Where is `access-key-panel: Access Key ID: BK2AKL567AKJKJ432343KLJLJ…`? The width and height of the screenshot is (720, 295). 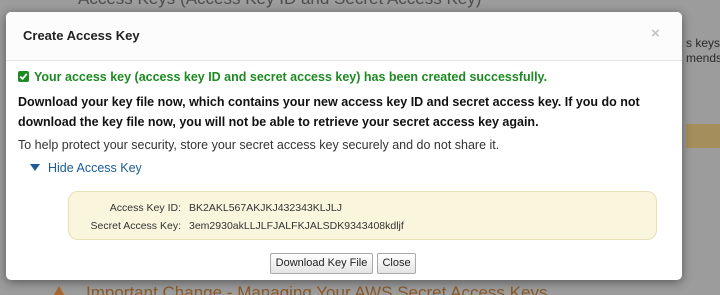 access-key-panel: Access Key ID: BK2AKL567AKJKJ432343KLJLJ… is located at coordinates (362, 215).